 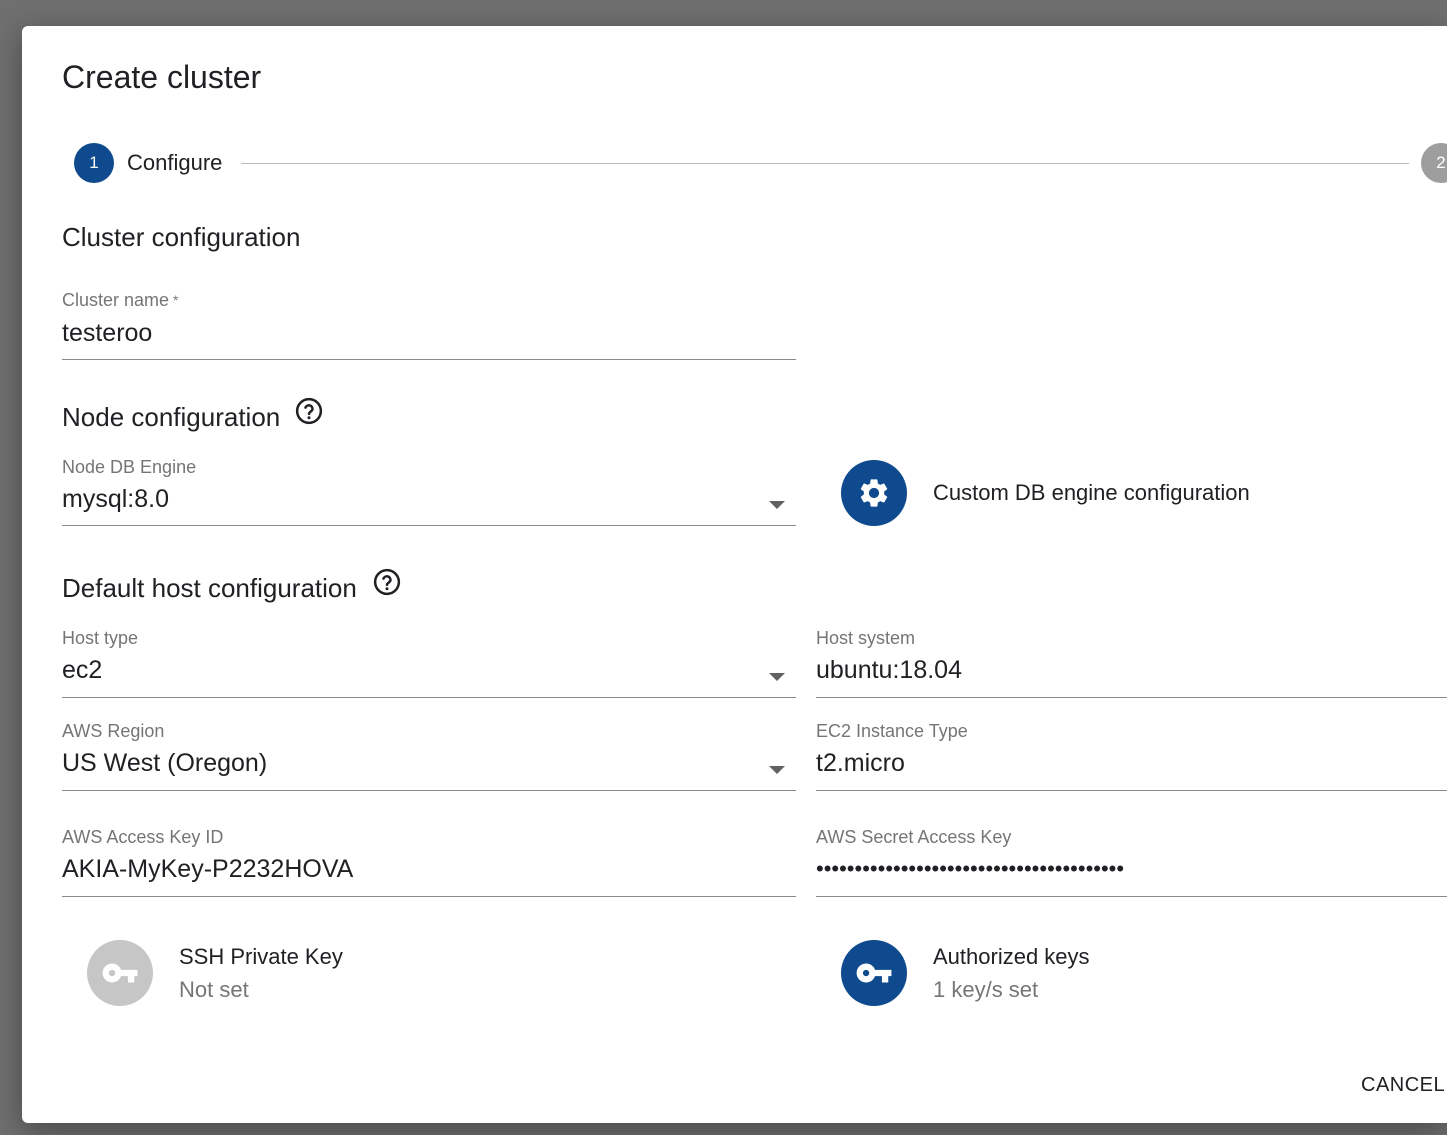 I want to click on authorized-keys-title: Authorized keys, so click(x=1011, y=957).